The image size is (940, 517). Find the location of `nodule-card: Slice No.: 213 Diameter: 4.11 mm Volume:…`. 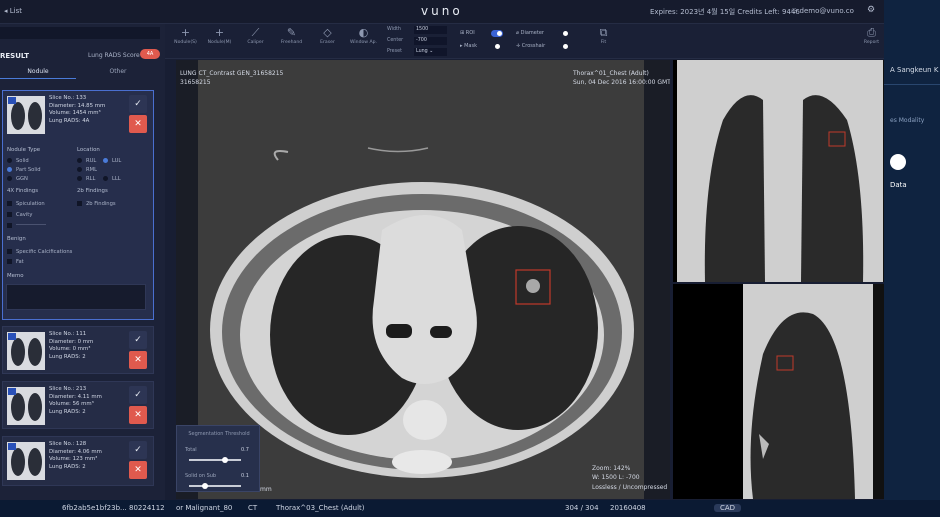

nodule-card: Slice No.: 213 Diameter: 4.11 mm Volume:… is located at coordinates (78, 405).